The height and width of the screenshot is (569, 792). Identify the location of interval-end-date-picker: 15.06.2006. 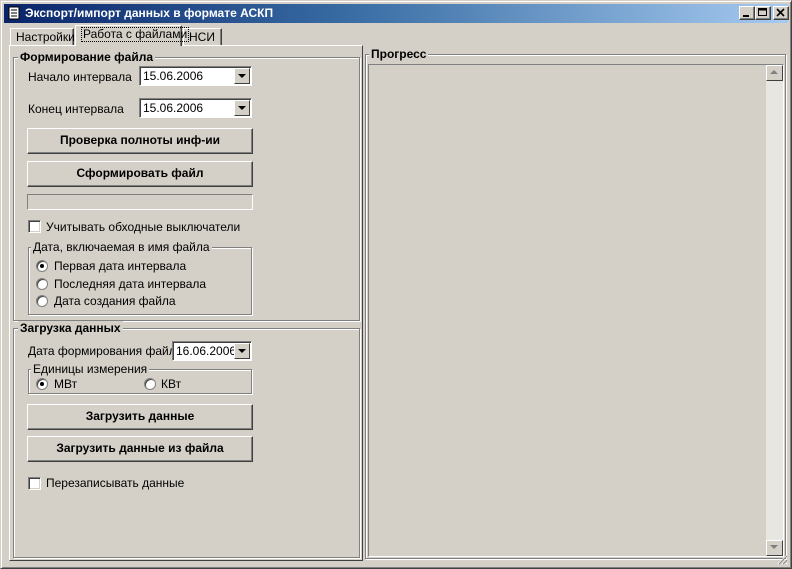
(195, 108).